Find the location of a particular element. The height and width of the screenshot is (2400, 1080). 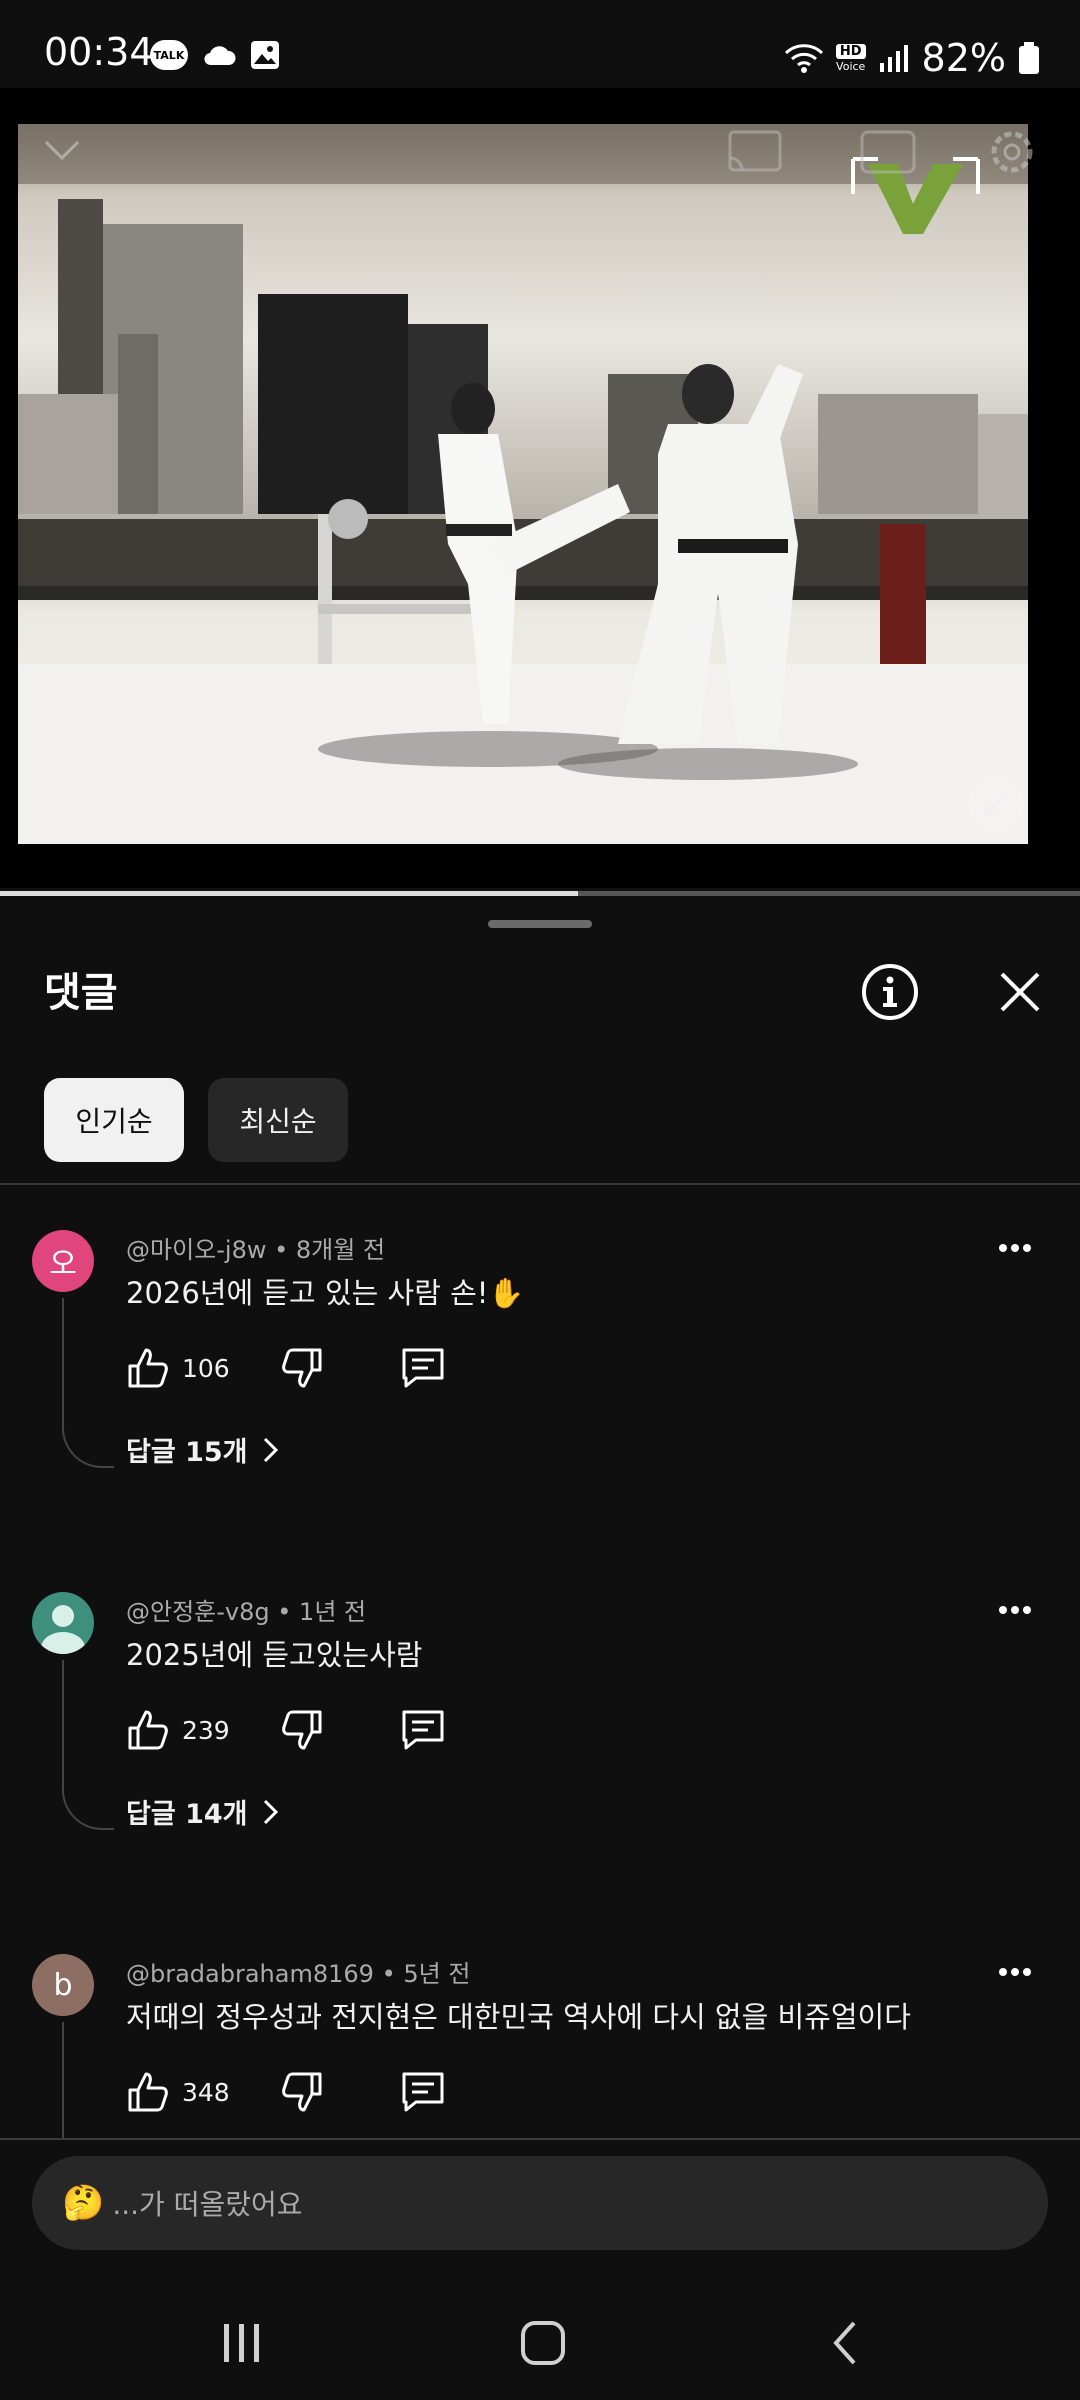

hd-label: HD is located at coordinates (850, 51).